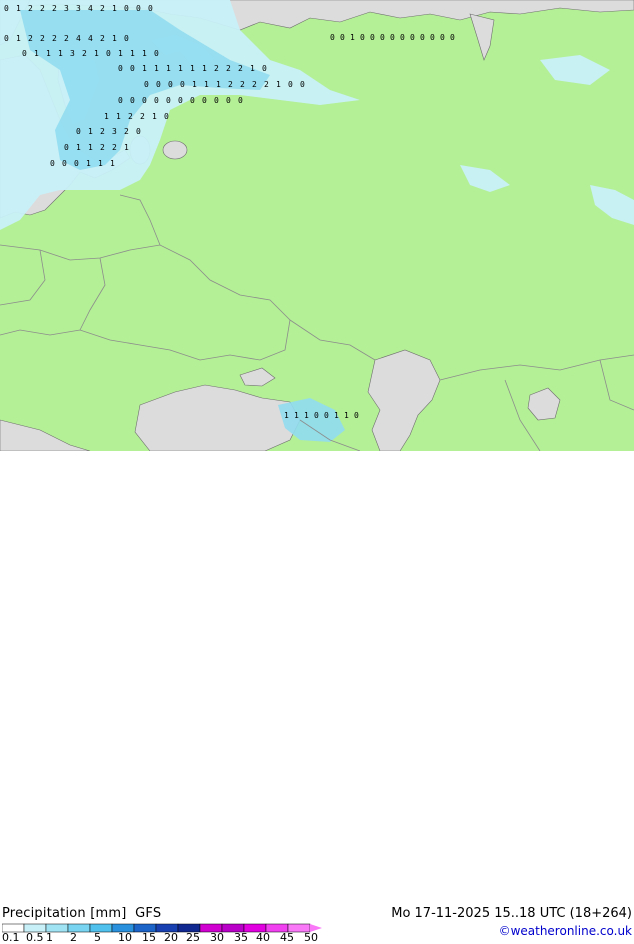 This screenshot has height=944, width=634. I want to click on precip-value-label: 3, so click(78, 8).